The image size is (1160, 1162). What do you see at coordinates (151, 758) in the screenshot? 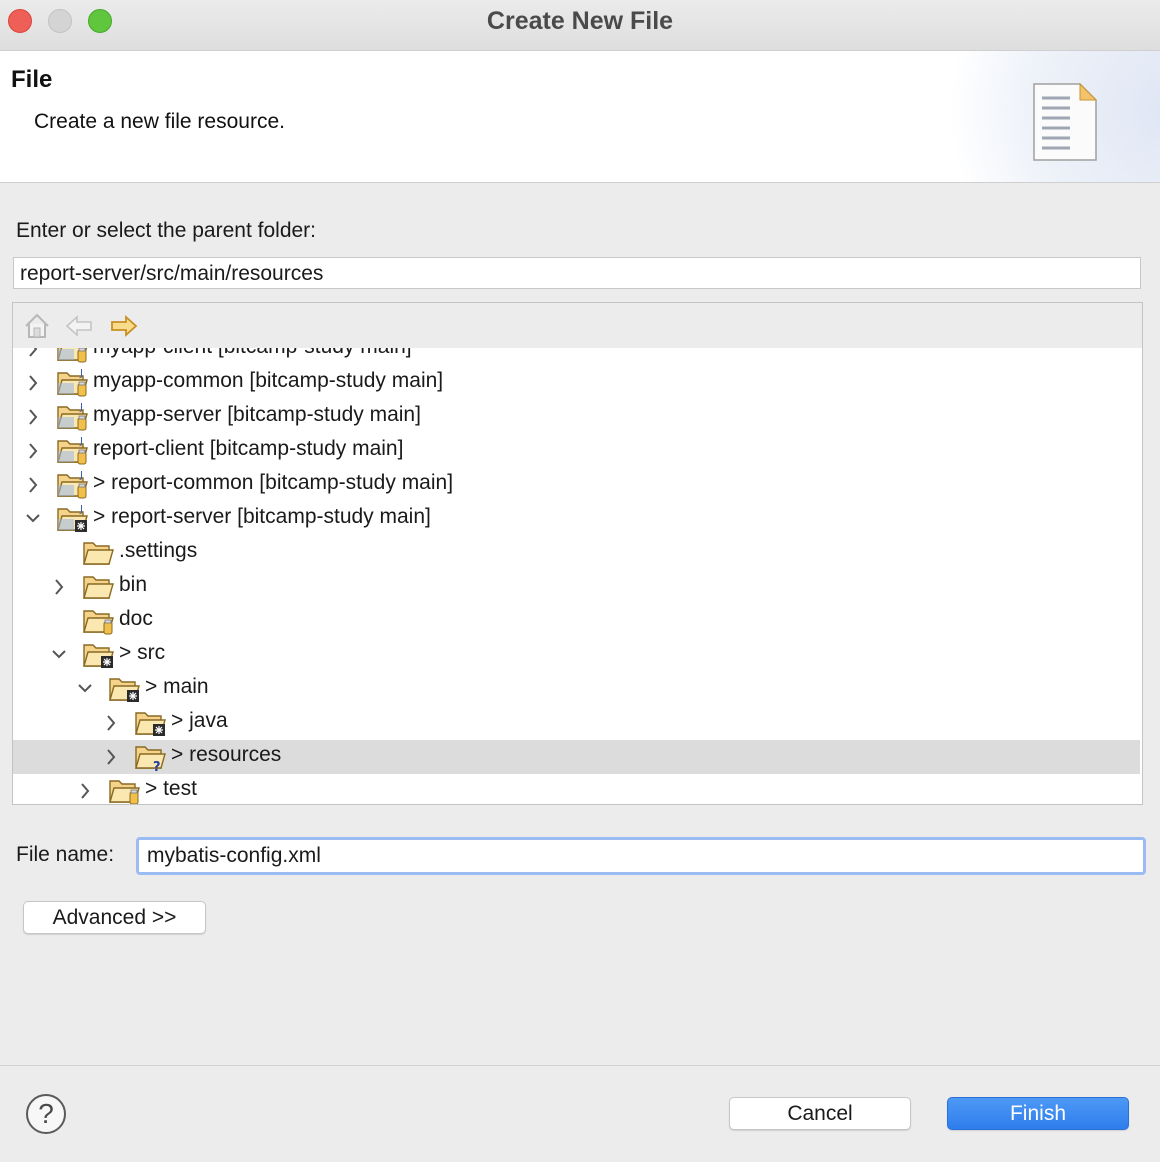
I see `folder-icon: ?` at bounding box center [151, 758].